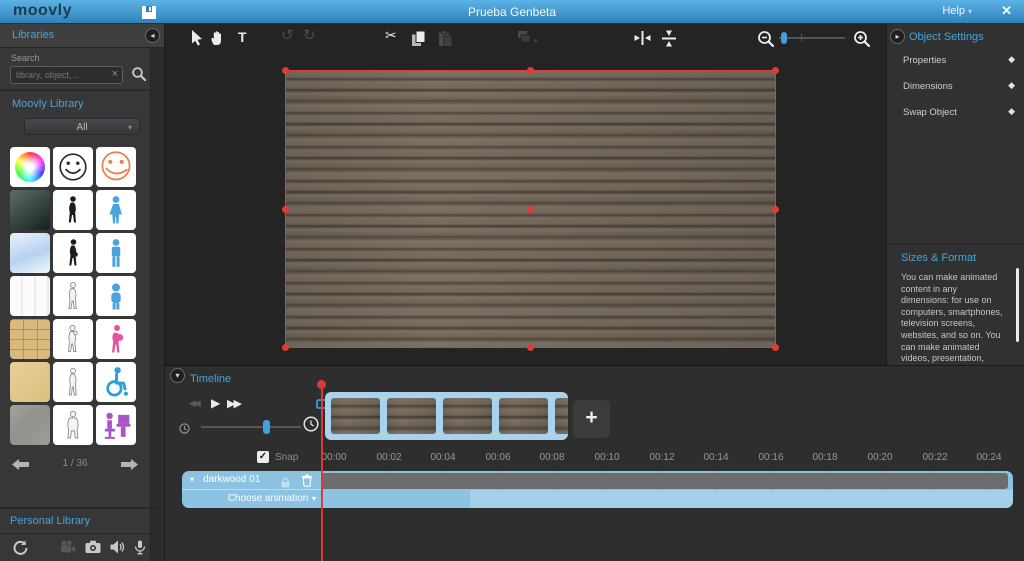 This screenshot has height=561, width=1024. I want to click on animation-subtrack, so click(741, 499).